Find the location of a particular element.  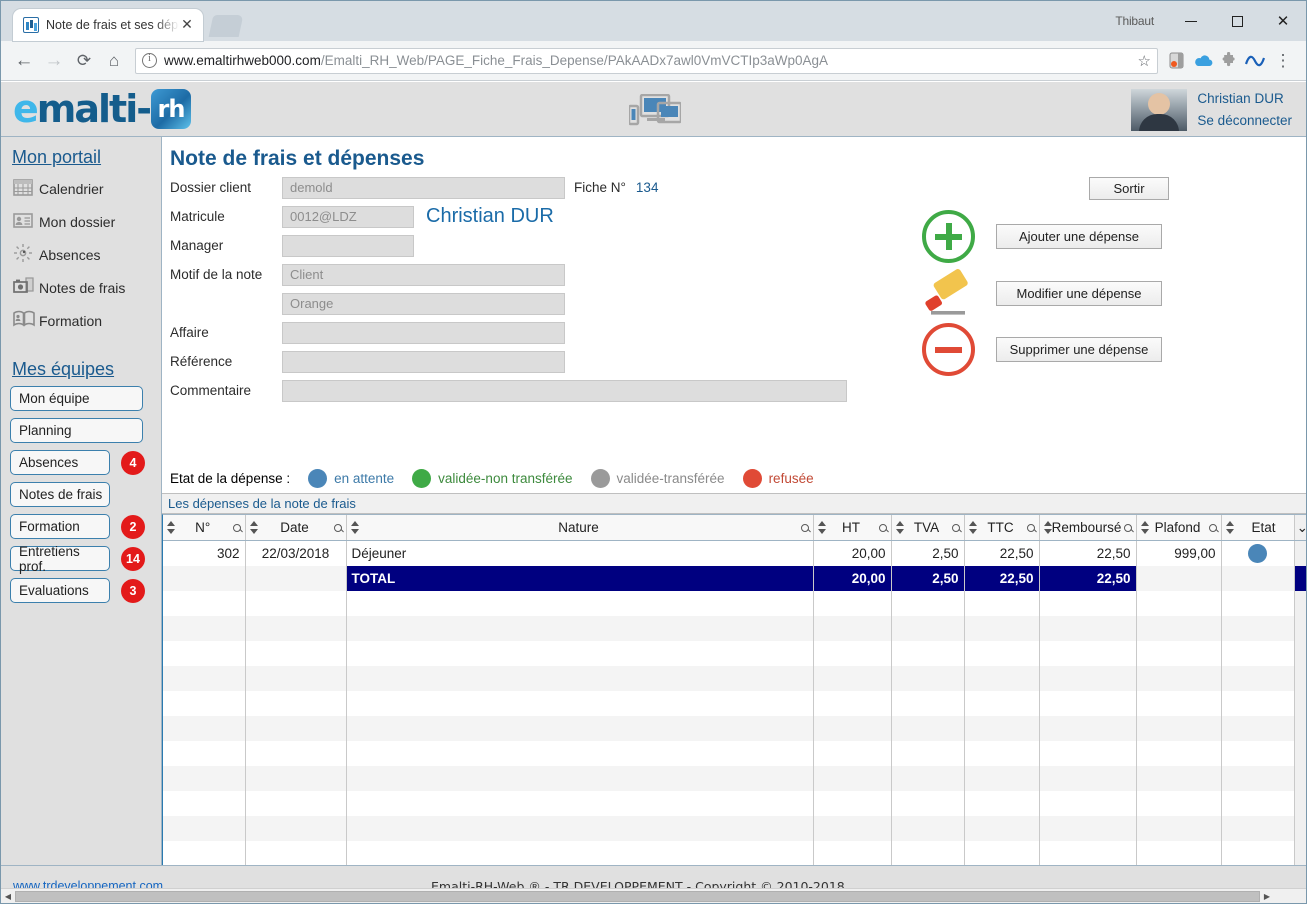

app-logo: emalti- rh is located at coordinates (102, 109).